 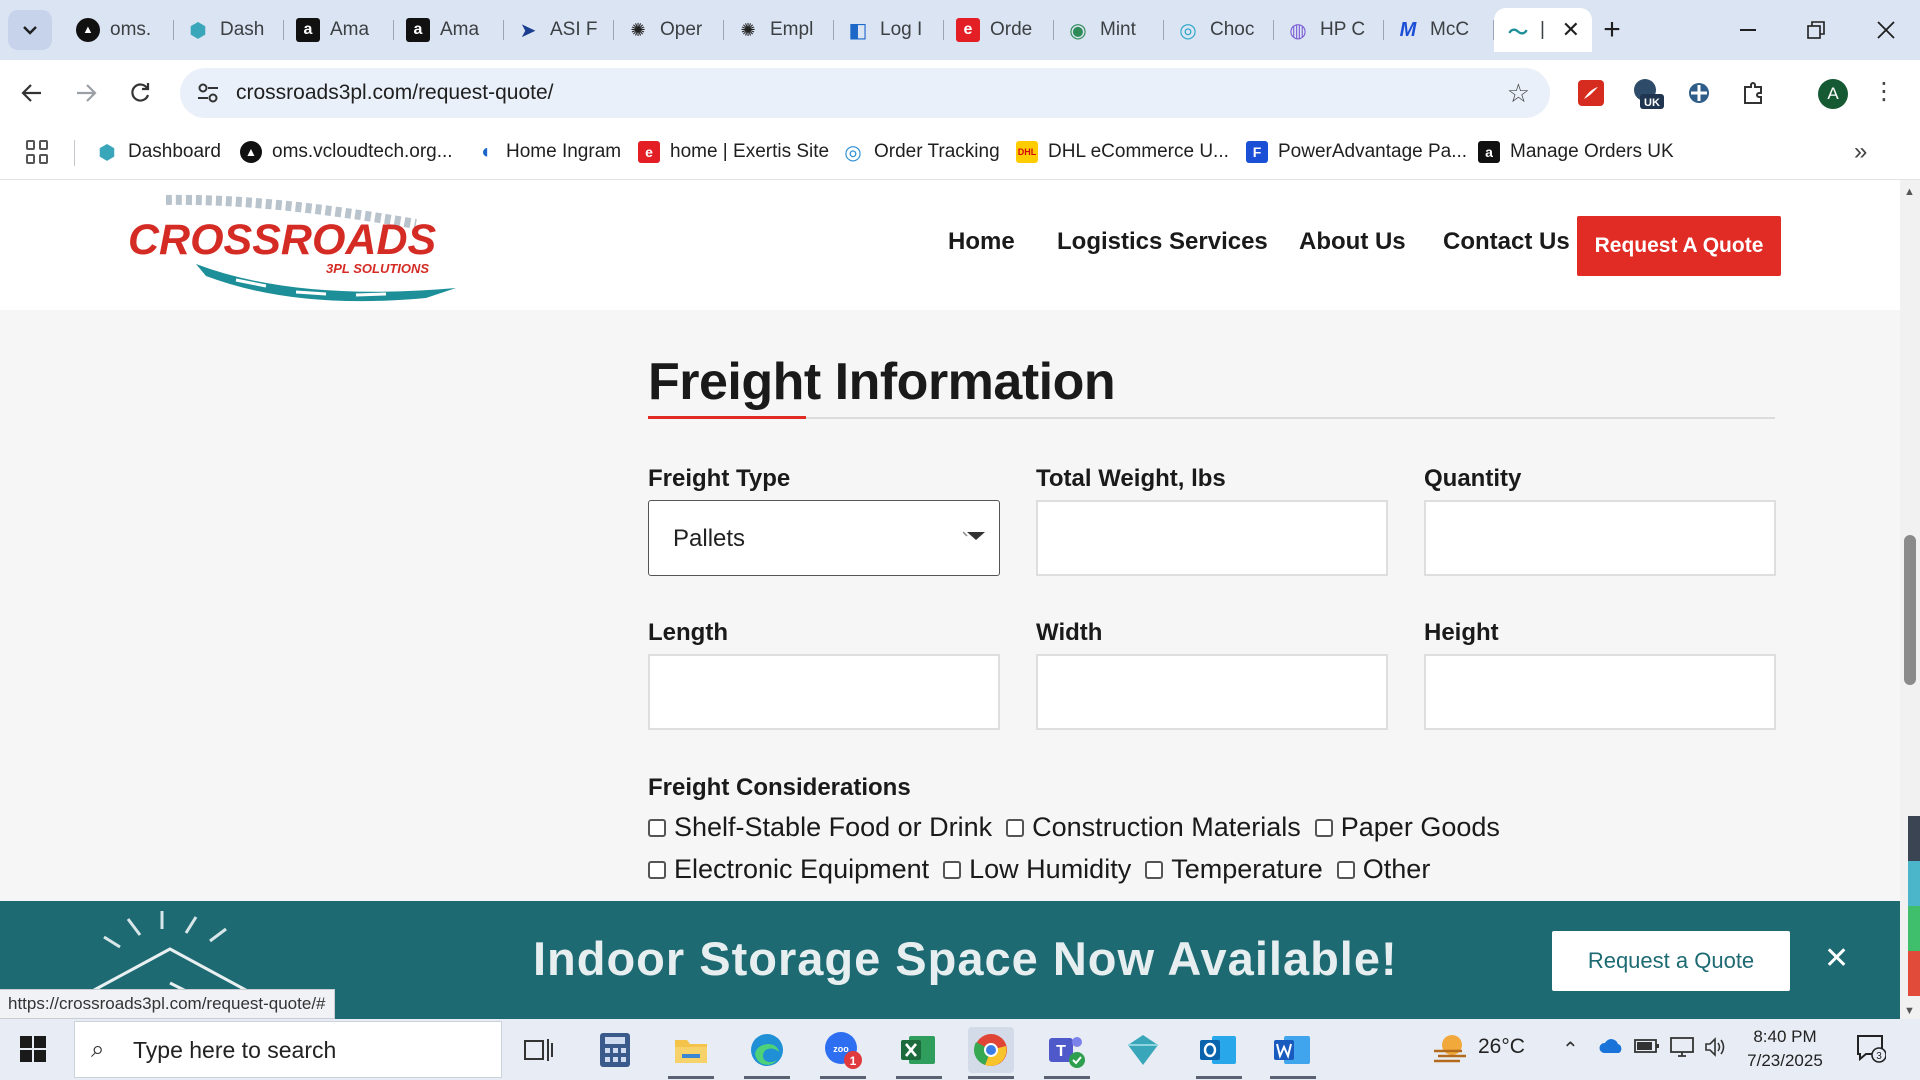 I want to click on checkbox-other: Other, so click(x=1383, y=869).